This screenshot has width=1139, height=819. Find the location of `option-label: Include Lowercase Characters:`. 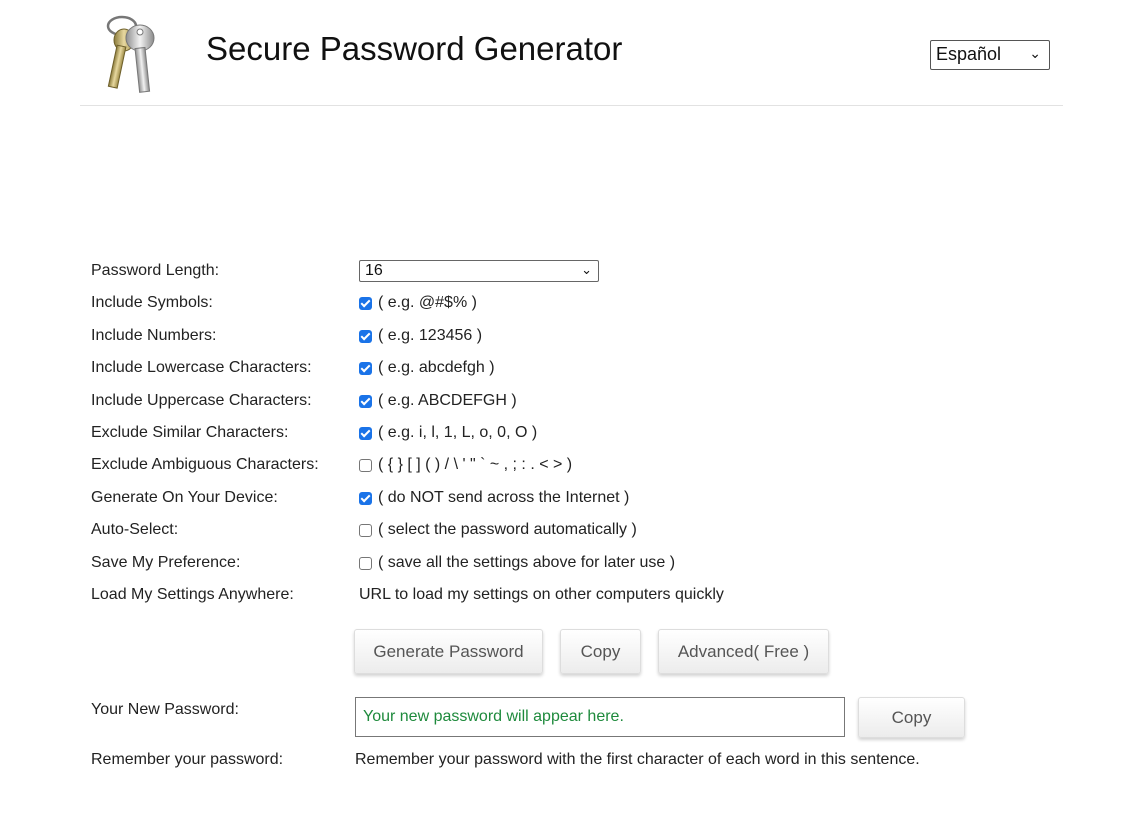

option-label: Include Lowercase Characters: is located at coordinates (201, 367).